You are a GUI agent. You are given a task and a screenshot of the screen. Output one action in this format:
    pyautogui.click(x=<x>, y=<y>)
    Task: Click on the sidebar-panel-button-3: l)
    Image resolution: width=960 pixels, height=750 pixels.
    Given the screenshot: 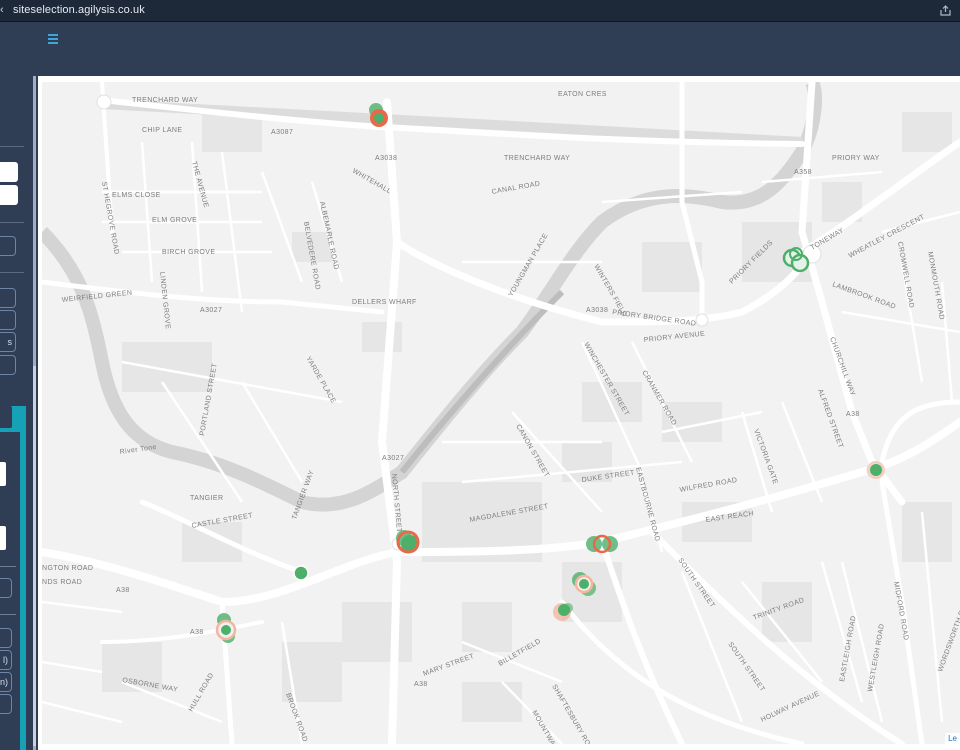 What is the action you would take?
    pyautogui.click(x=6, y=660)
    